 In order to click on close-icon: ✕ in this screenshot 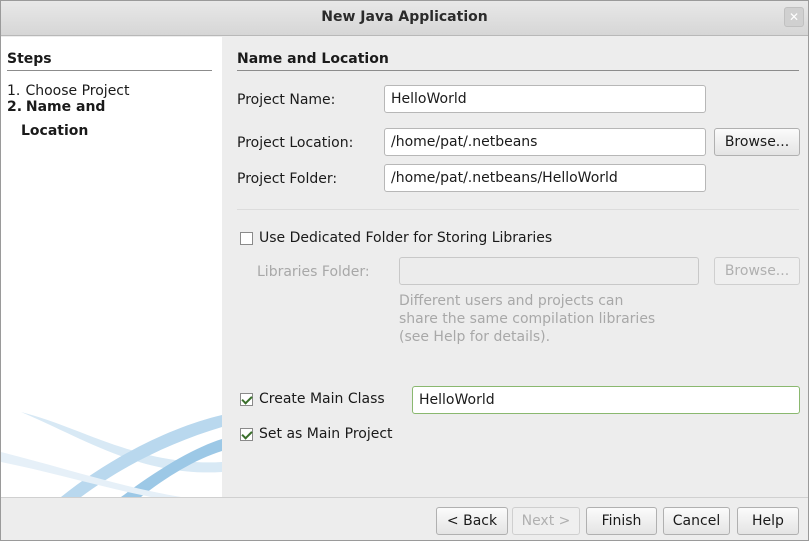, I will do `click(794, 17)`.